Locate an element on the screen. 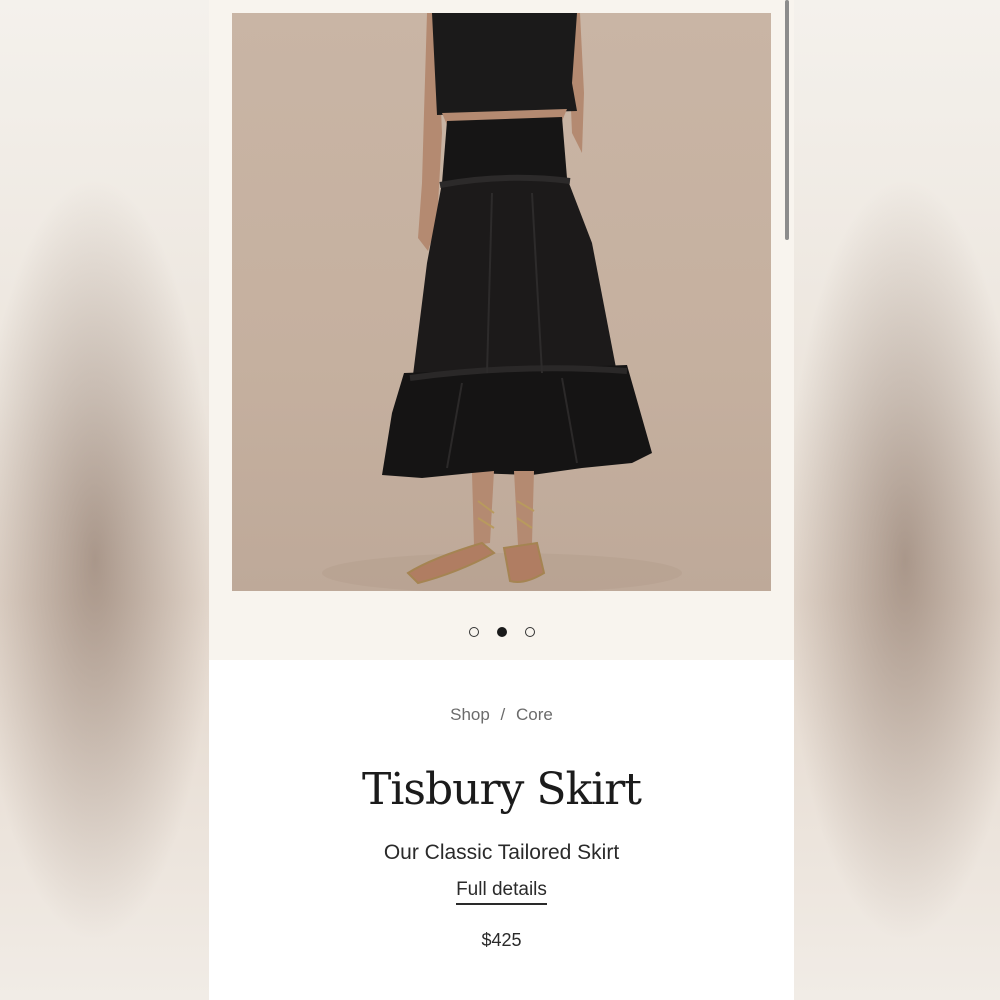 This screenshot has height=1000, width=1000. full-details-link: Full details is located at coordinates (501, 892).